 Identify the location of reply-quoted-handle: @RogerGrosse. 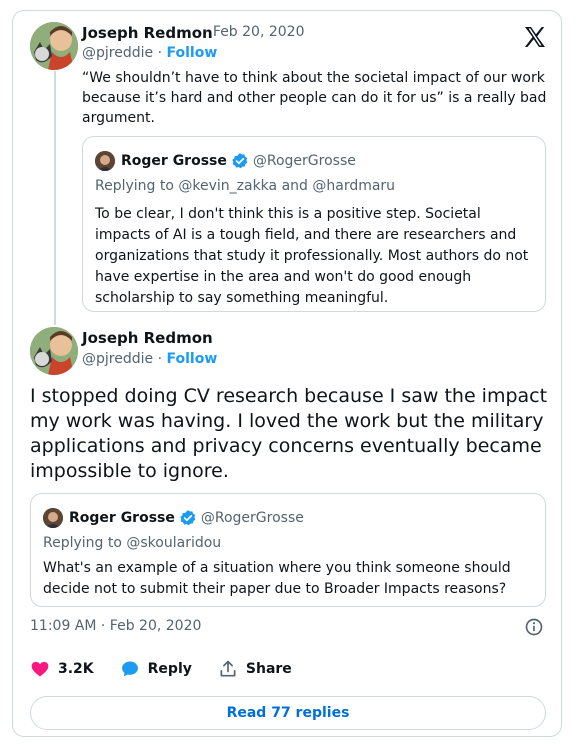
(252, 518).